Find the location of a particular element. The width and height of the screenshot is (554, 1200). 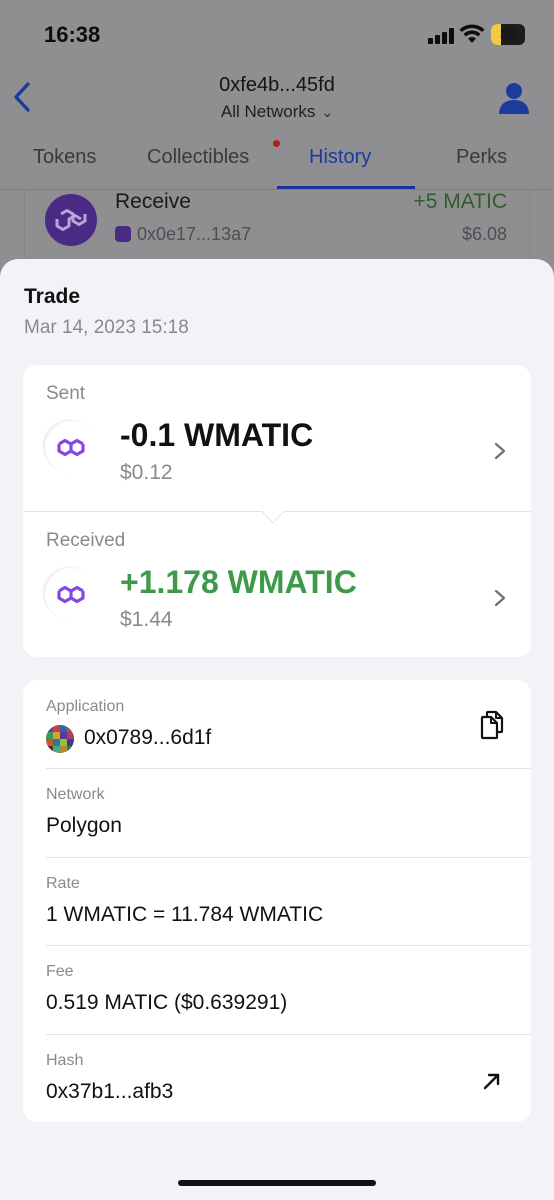

battery-level: 30 is located at coordinates (508, 34).